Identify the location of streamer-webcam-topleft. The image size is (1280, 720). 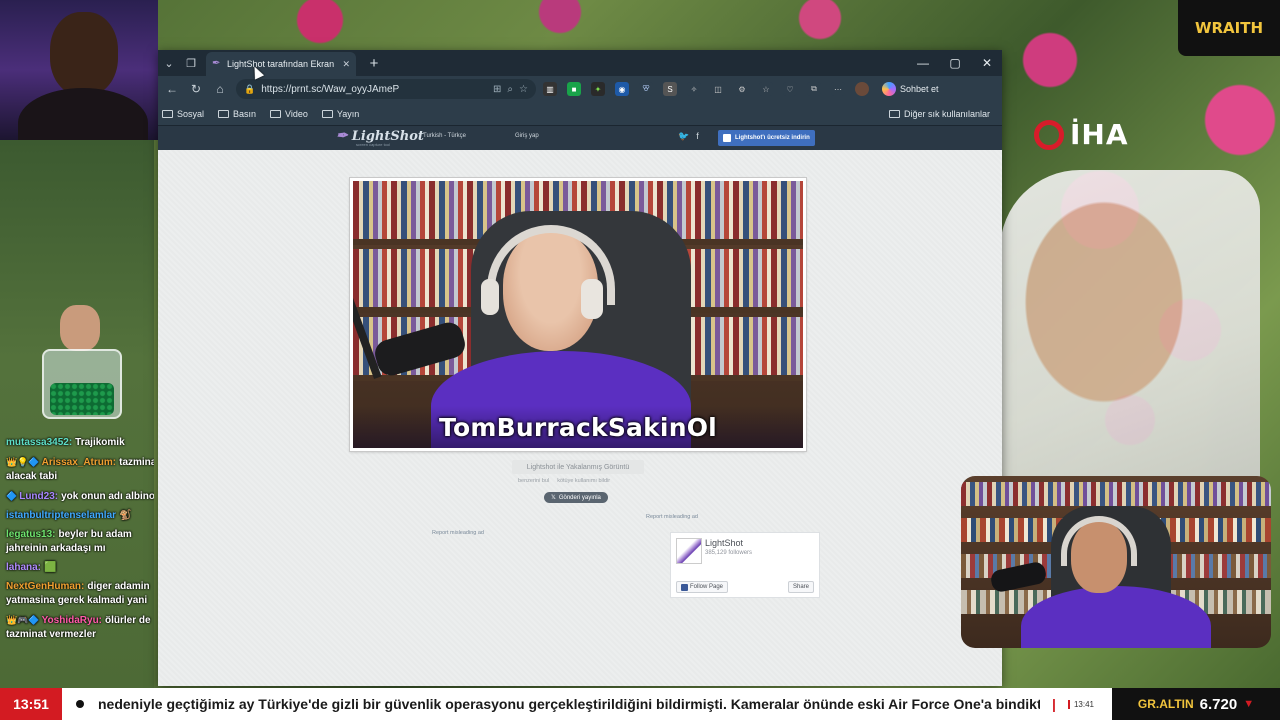
(79, 70).